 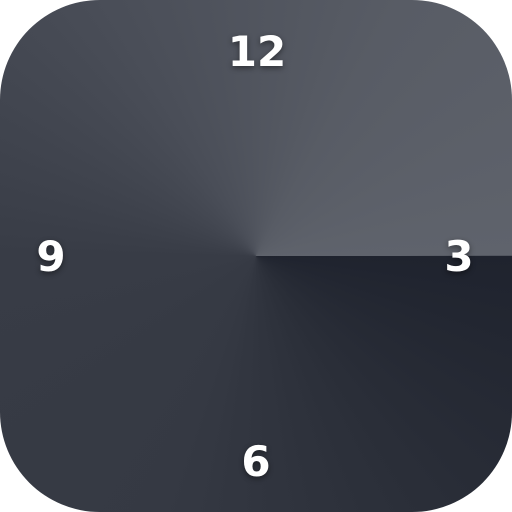 I want to click on hour-label-3: 3, so click(x=459, y=256).